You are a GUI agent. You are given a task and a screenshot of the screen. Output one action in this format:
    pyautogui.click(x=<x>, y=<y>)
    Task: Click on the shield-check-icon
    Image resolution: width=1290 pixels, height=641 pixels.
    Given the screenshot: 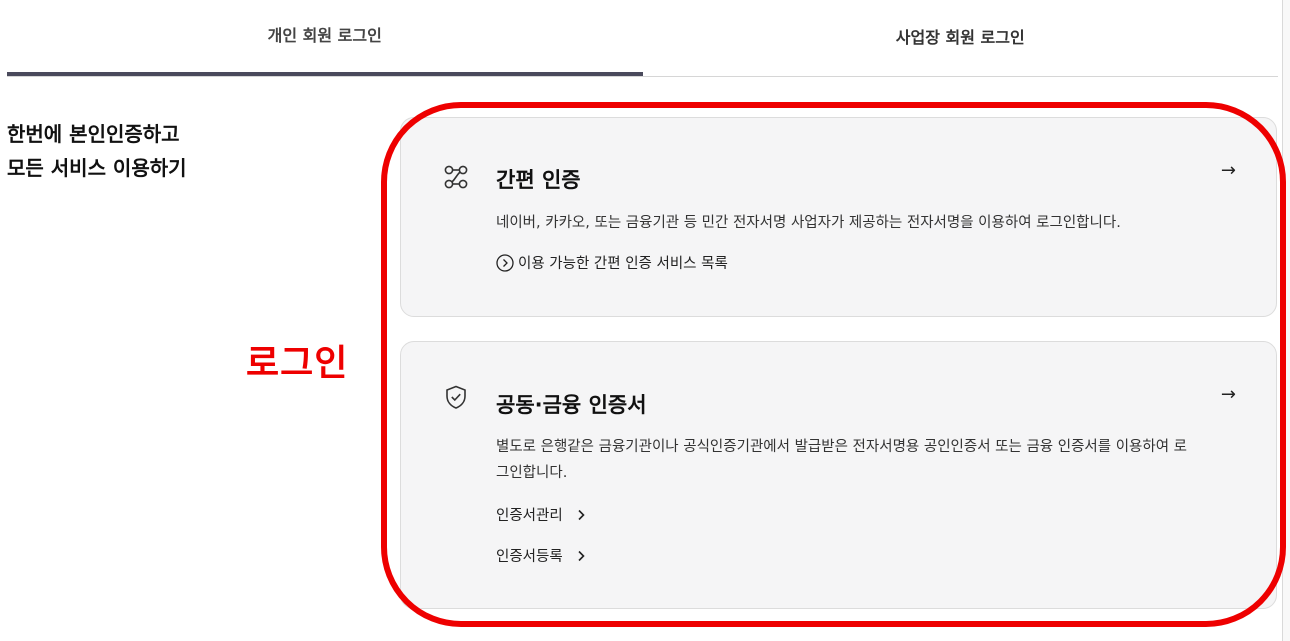 What is the action you would take?
    pyautogui.click(x=456, y=397)
    